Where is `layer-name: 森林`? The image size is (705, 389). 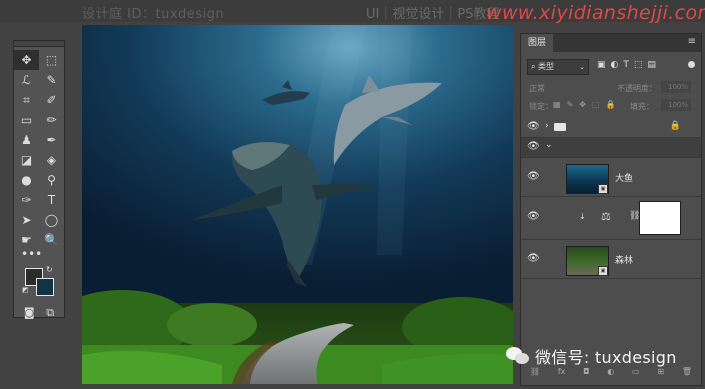
layer-name: 森林 is located at coordinates (624, 259).